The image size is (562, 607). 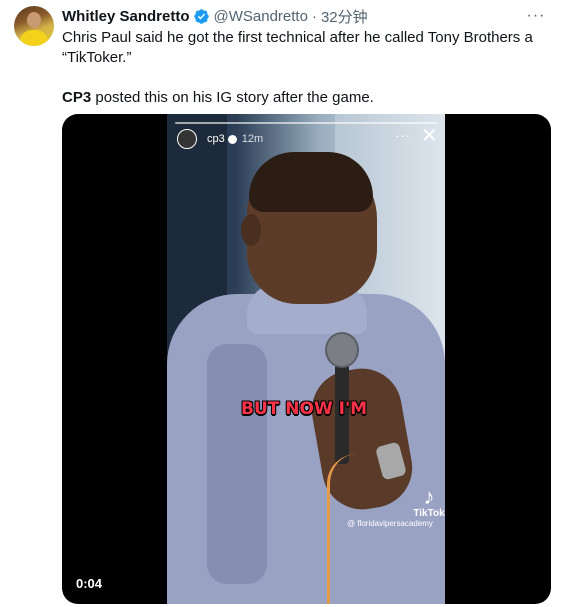 I want to click on story-progress-bar, so click(x=306, y=123).